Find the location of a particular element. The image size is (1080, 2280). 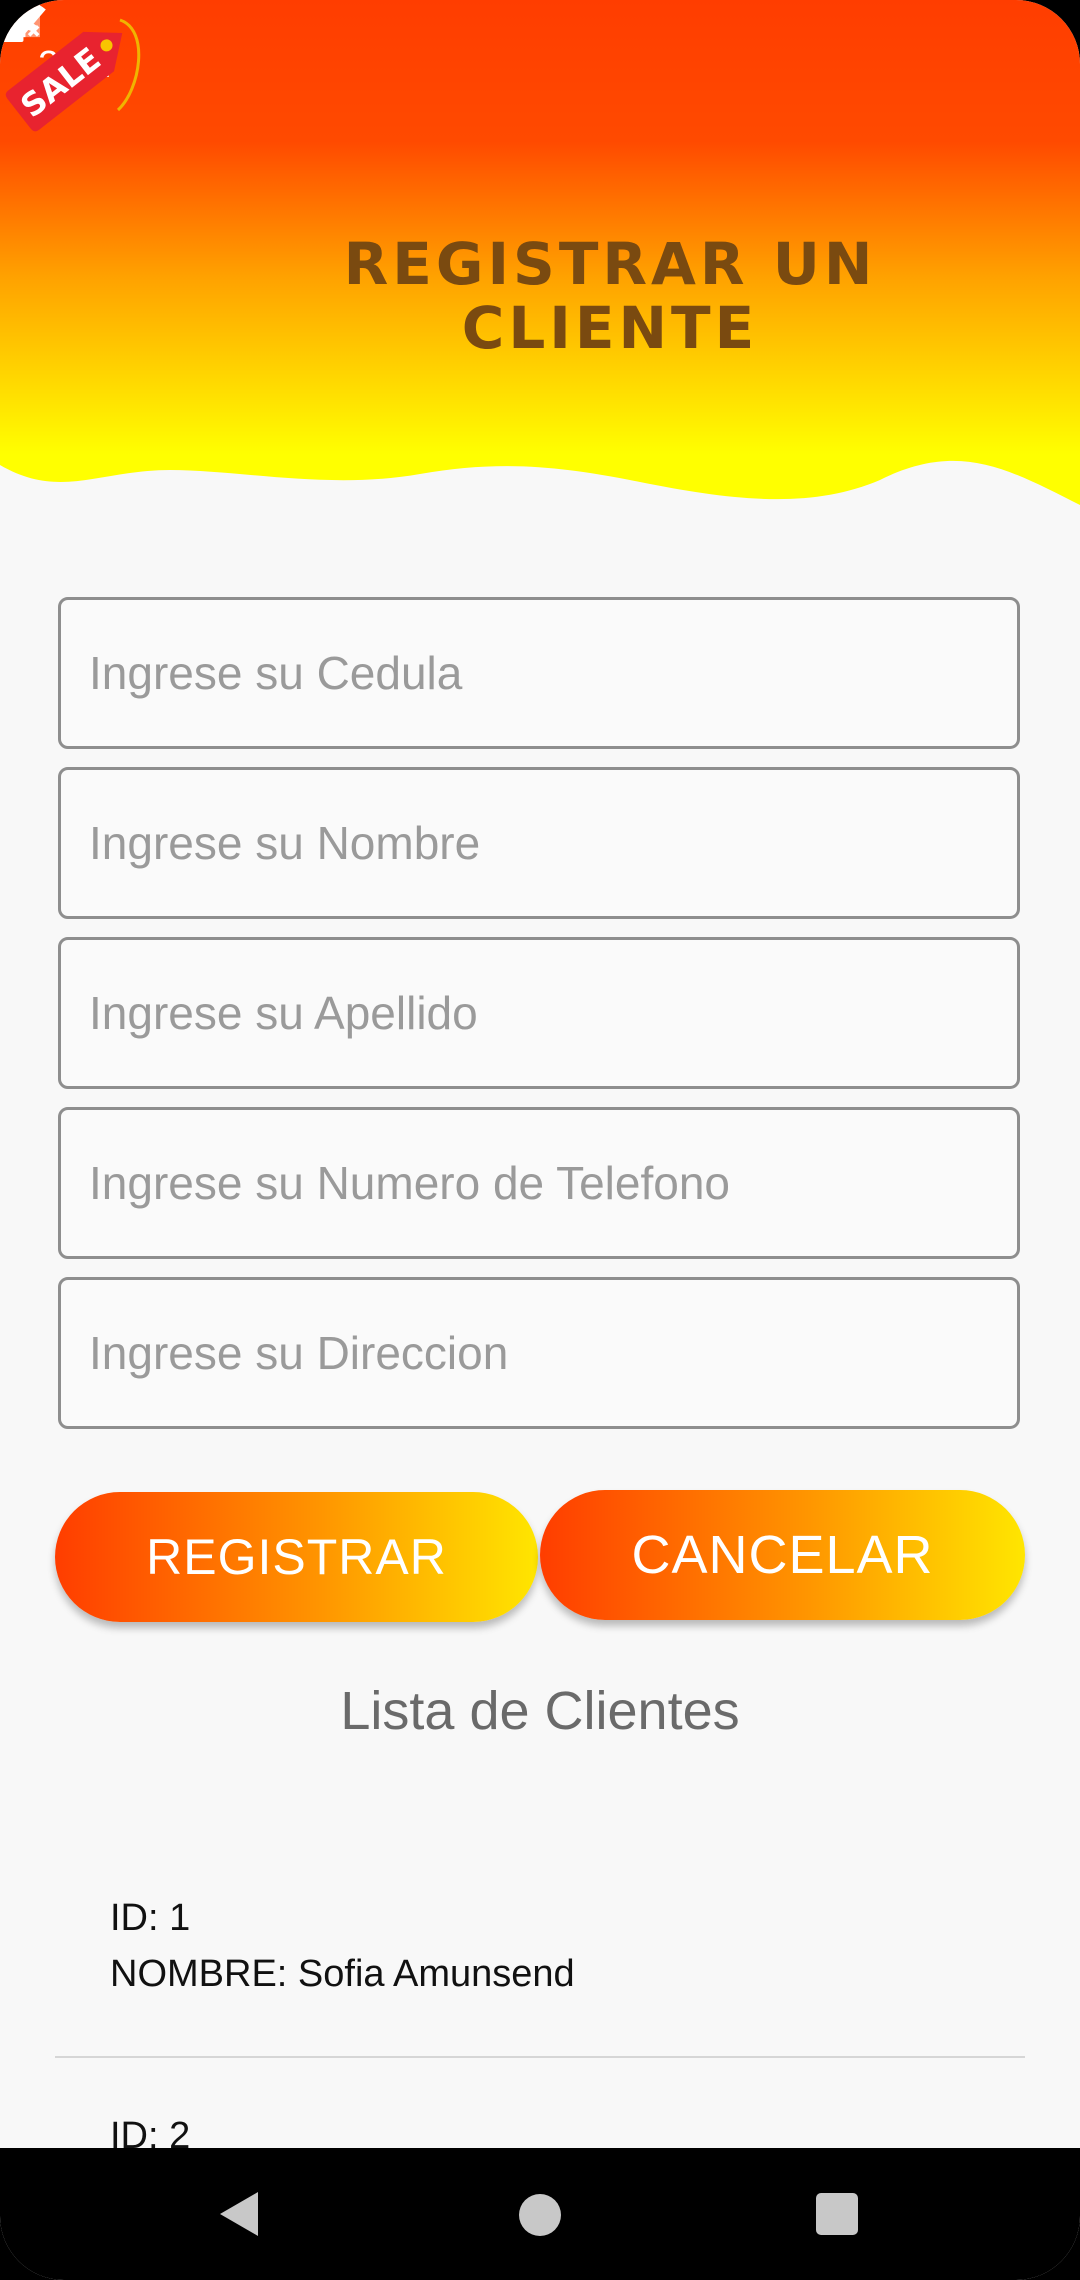

apellido-input is located at coordinates (539, 1013).